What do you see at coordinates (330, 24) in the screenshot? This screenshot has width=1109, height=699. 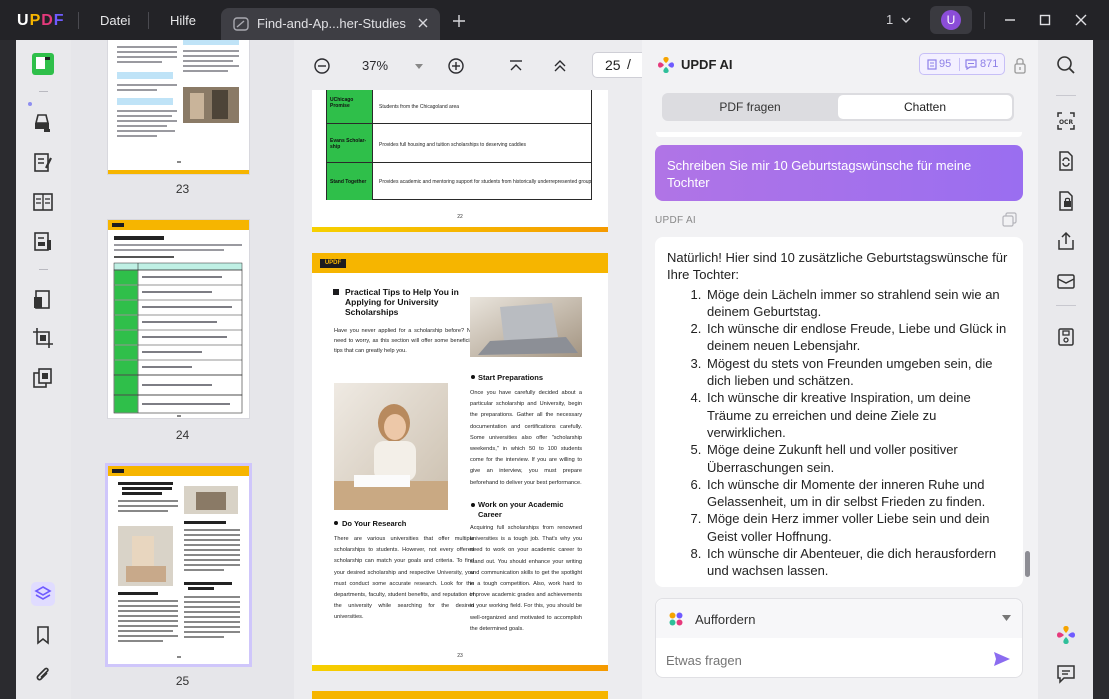 I see `document-tab: Find-and-Ap...her-Studies` at bounding box center [330, 24].